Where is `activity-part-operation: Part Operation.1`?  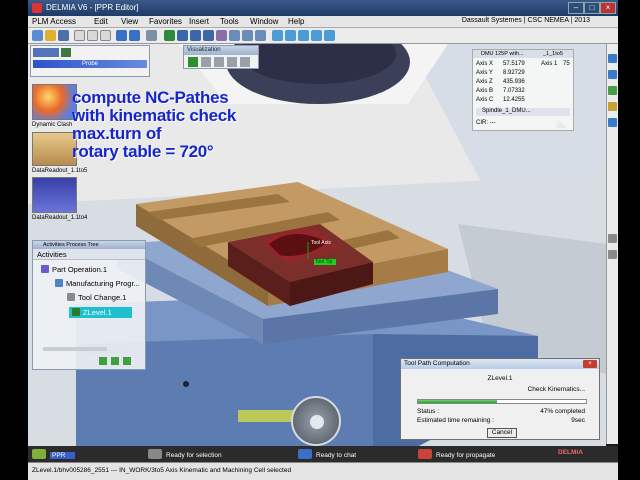
activity-part-operation: Part Operation.1 is located at coordinates (74, 269).